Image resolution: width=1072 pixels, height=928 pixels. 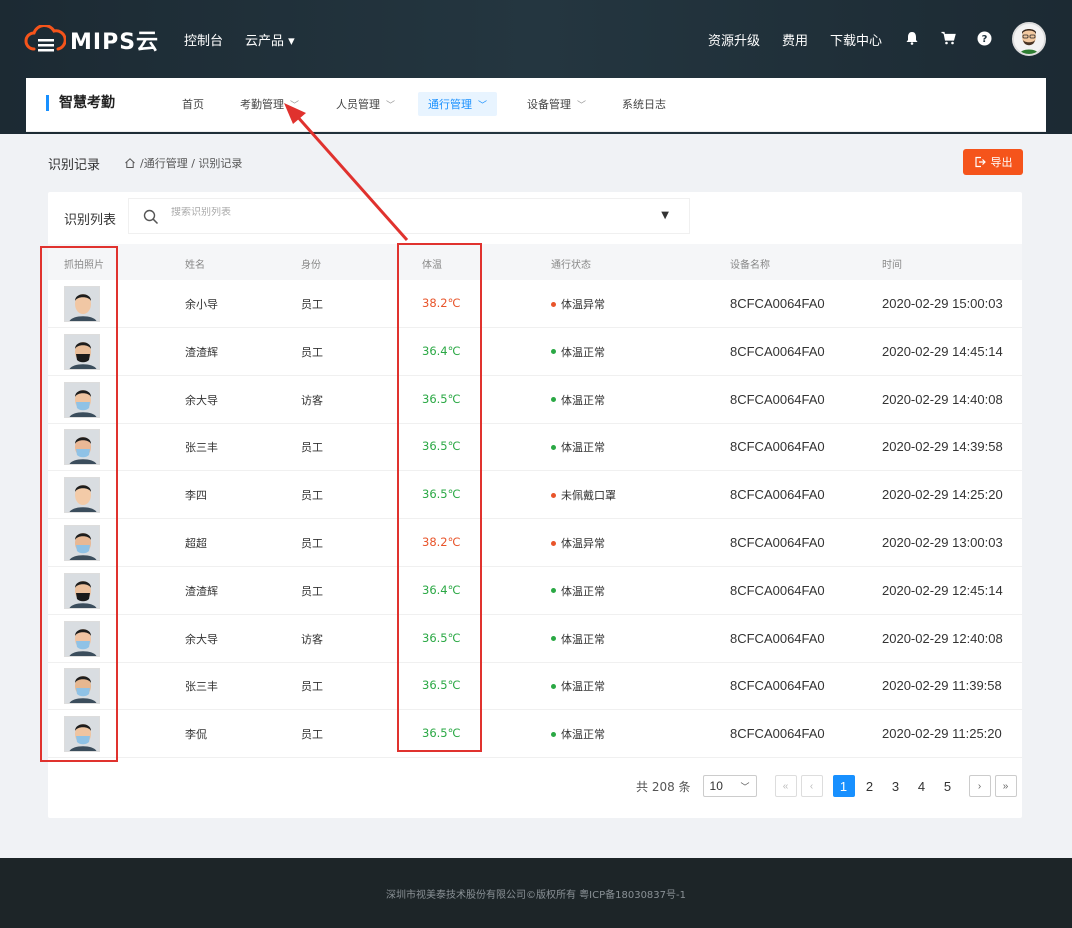 I want to click on search-box: ▼, so click(x=409, y=216).